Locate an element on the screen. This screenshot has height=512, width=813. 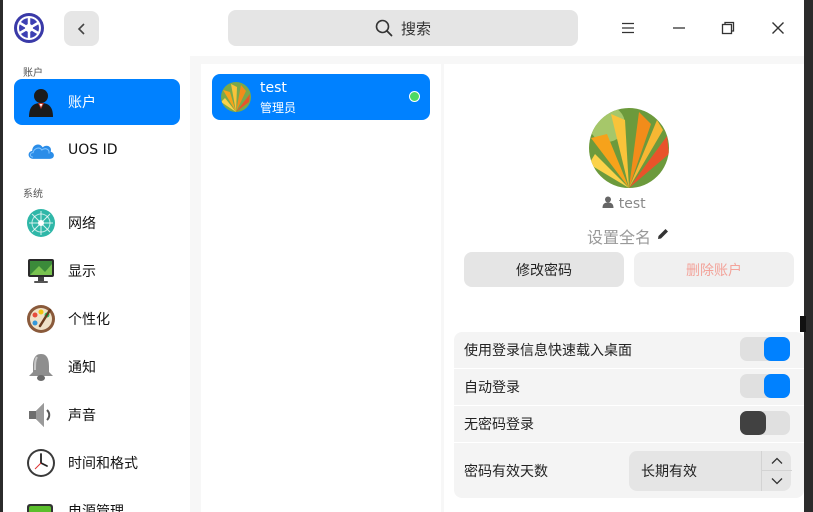
option-label: 无密码登录 is located at coordinates (499, 425).